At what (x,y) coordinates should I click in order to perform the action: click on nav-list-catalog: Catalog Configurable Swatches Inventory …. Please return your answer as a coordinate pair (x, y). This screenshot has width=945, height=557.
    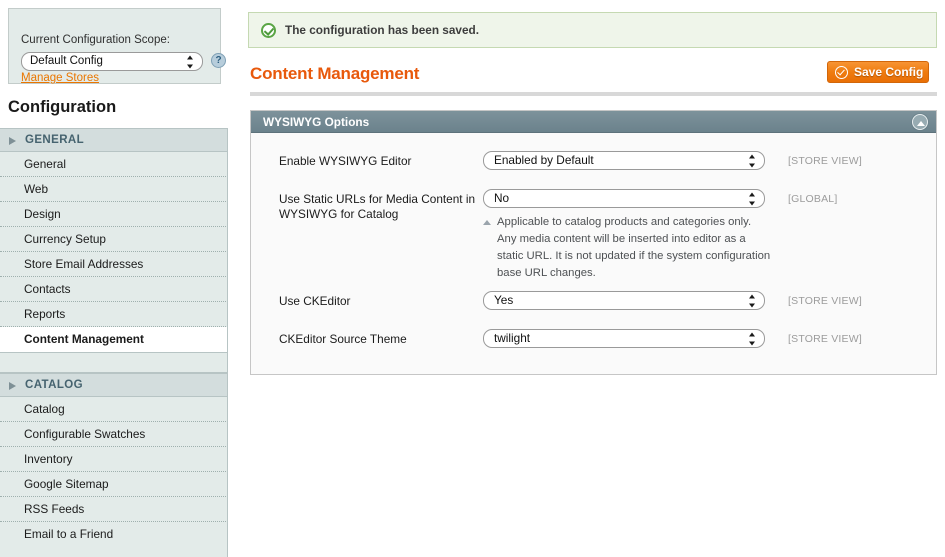
    Looking at the image, I should click on (114, 472).